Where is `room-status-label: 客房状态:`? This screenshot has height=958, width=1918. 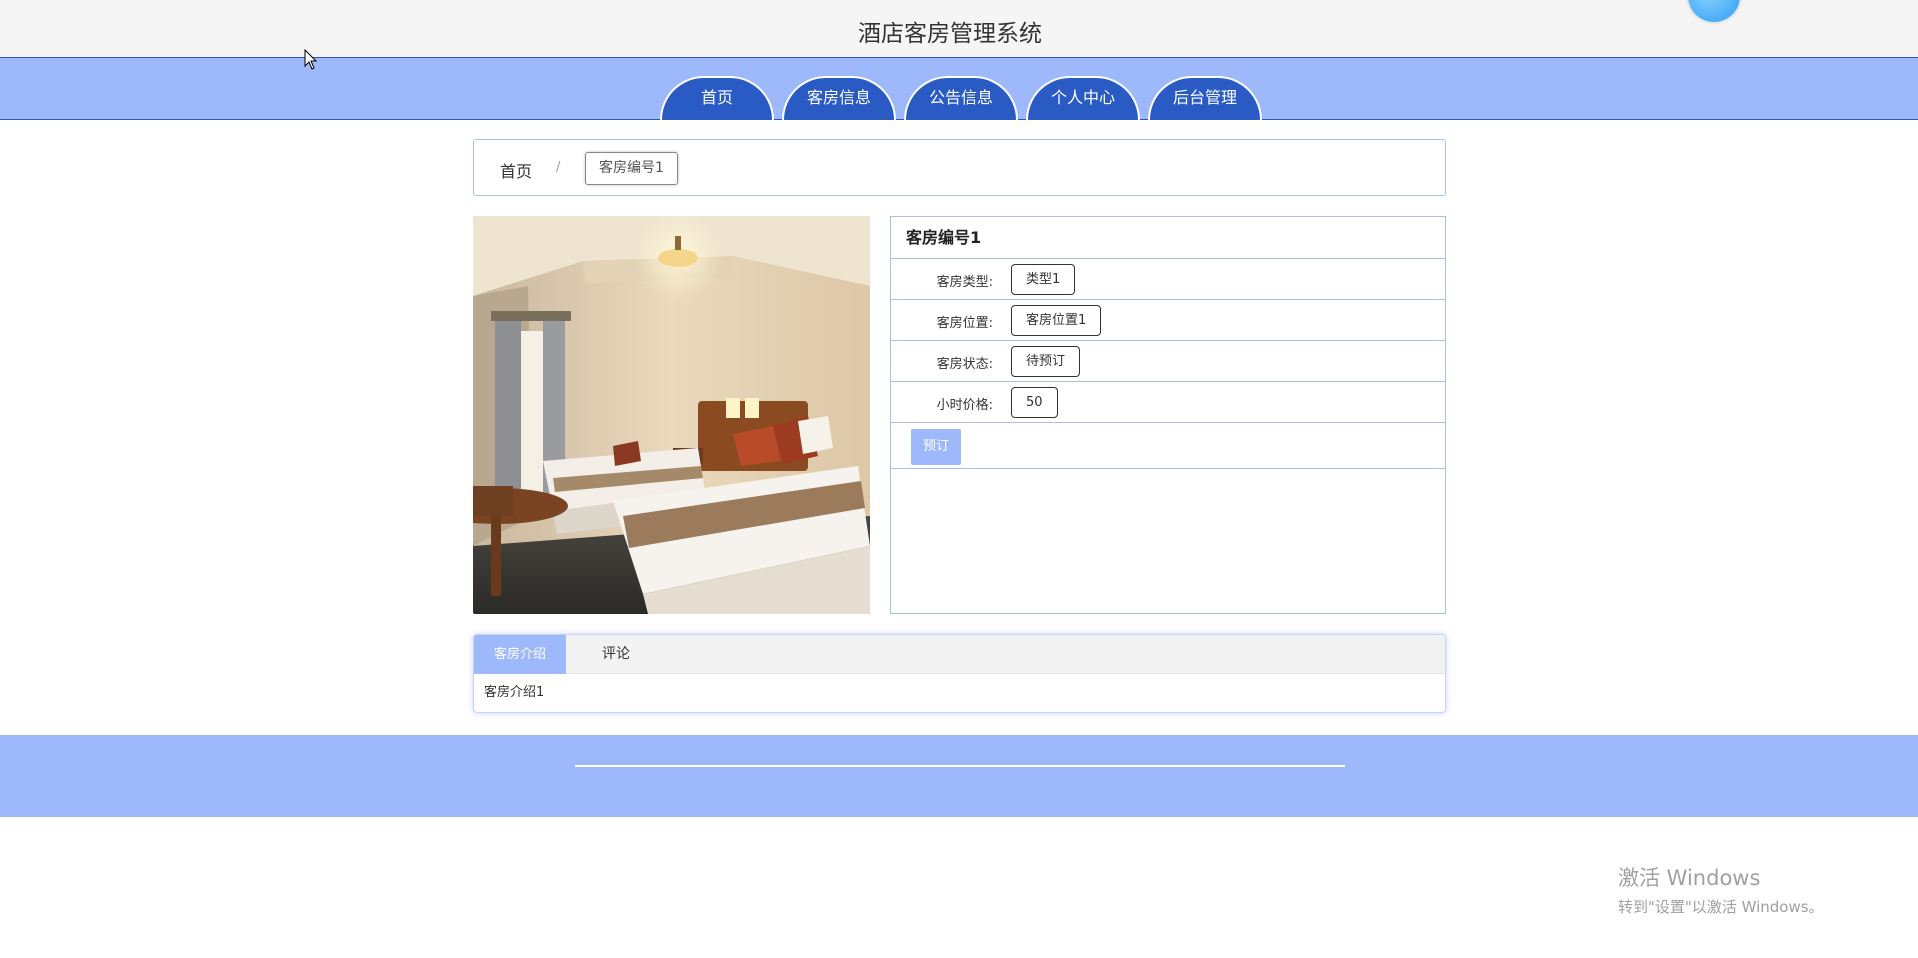
room-status-label: 客房状态: is located at coordinates (964, 364).